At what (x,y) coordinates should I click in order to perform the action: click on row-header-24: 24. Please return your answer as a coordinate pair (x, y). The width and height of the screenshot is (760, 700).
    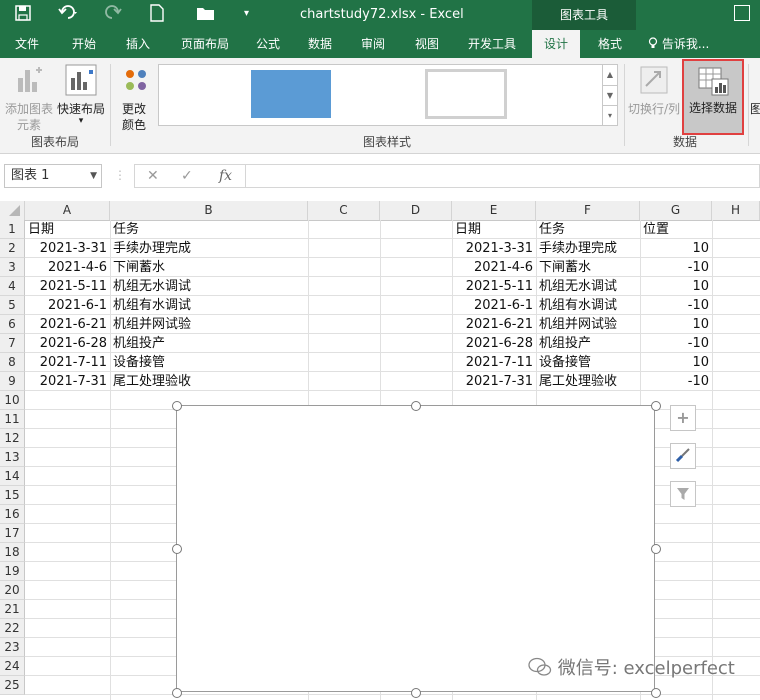
    Looking at the image, I should click on (12, 666).